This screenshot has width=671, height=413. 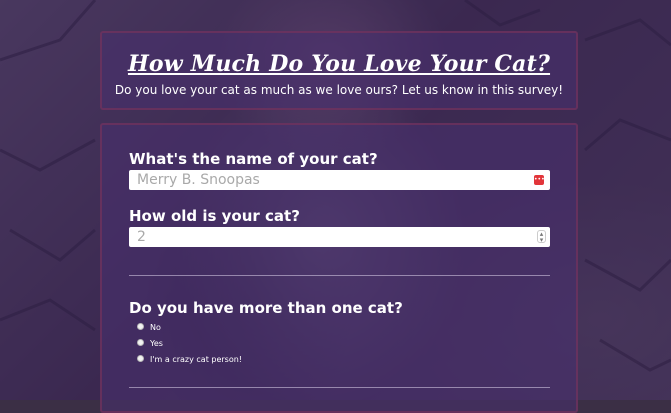 I want to click on radio-option-yes: Yes, so click(x=150, y=344).